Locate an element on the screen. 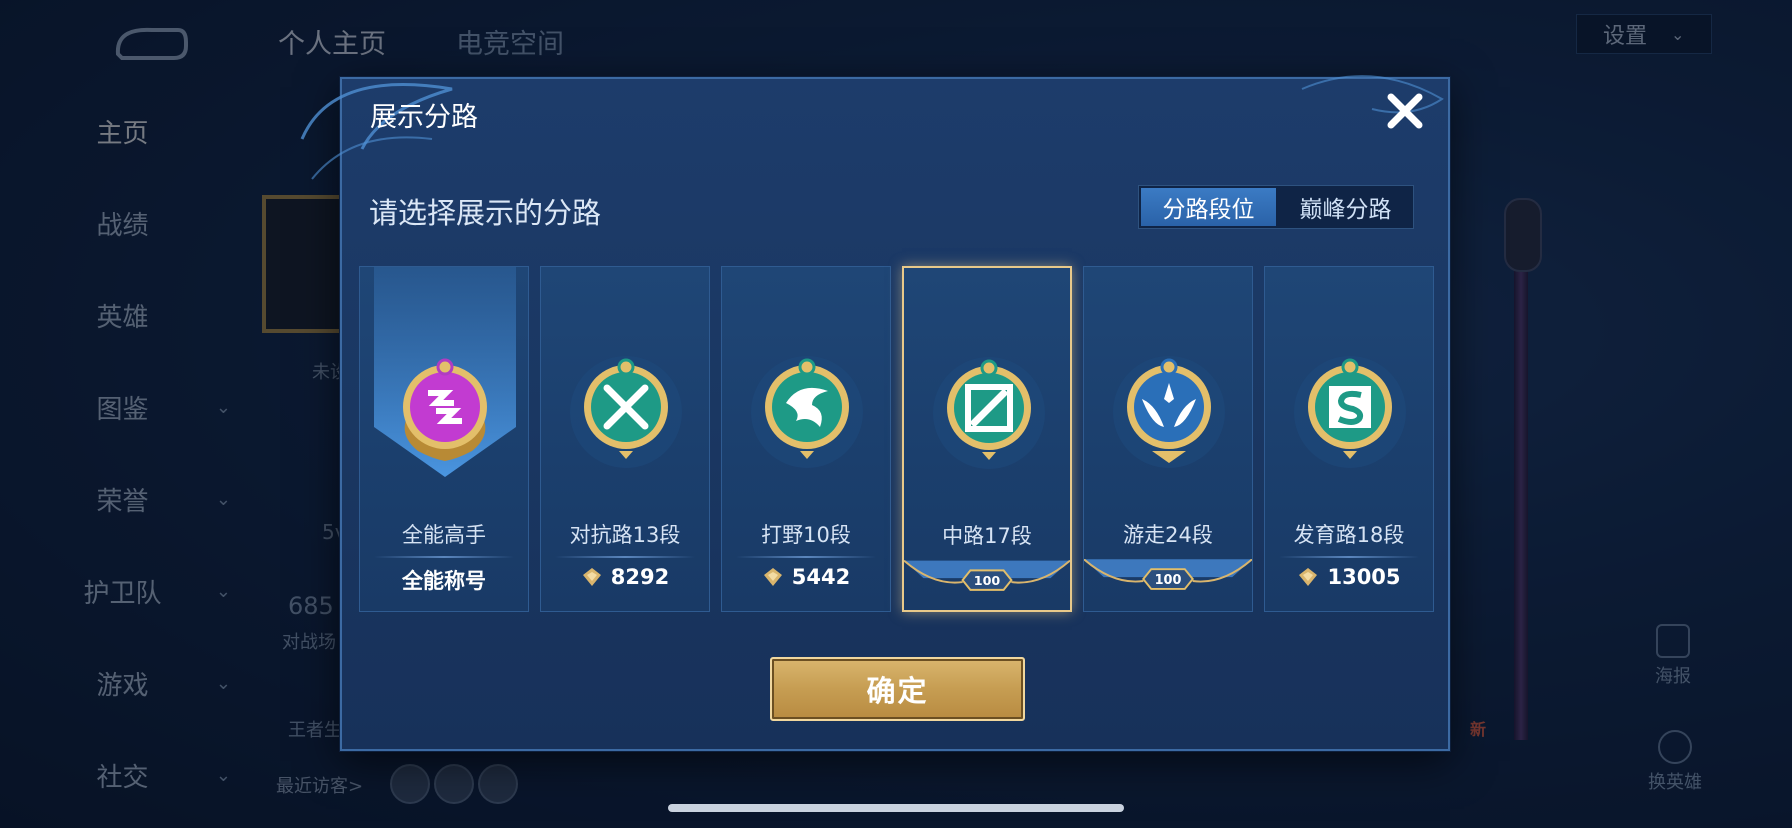 The image size is (1792, 828). profile-tabs: 个人主页 电竞空间 is located at coordinates (421, 41).